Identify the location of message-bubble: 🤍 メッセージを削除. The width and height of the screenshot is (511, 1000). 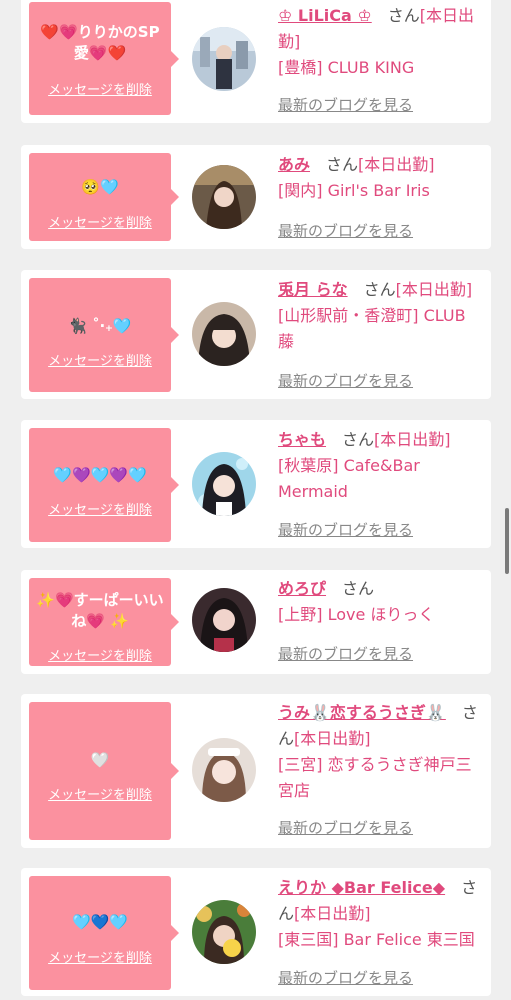
(104, 771).